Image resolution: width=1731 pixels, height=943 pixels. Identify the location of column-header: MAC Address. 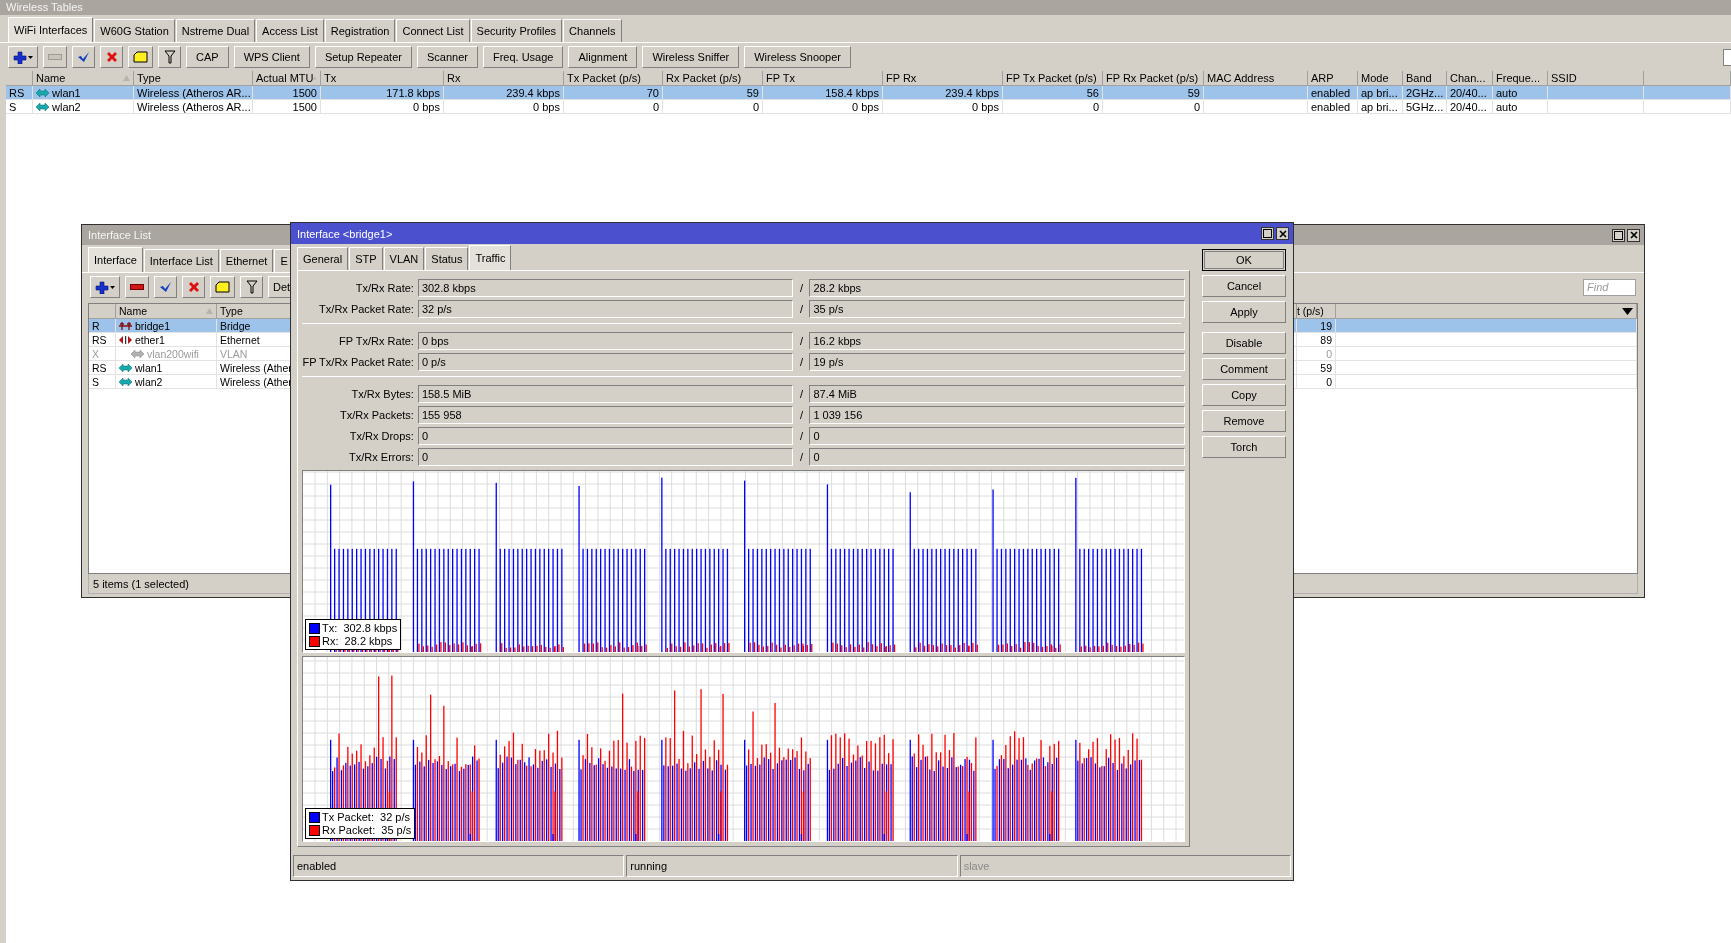
(1256, 78).